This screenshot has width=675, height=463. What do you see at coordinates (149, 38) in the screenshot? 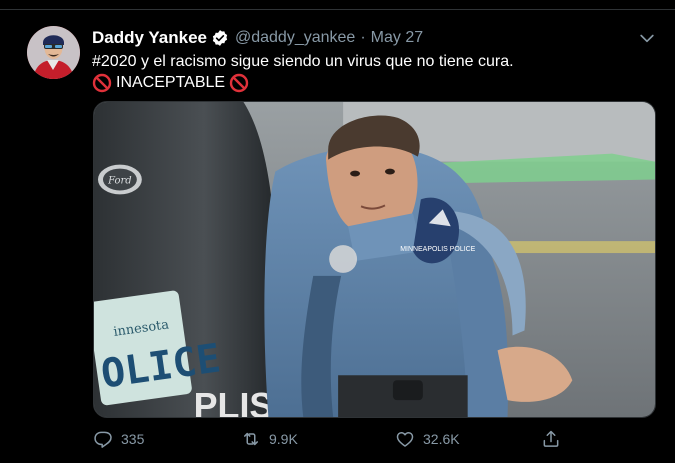
I see `display-name: Daddy Yankee` at bounding box center [149, 38].